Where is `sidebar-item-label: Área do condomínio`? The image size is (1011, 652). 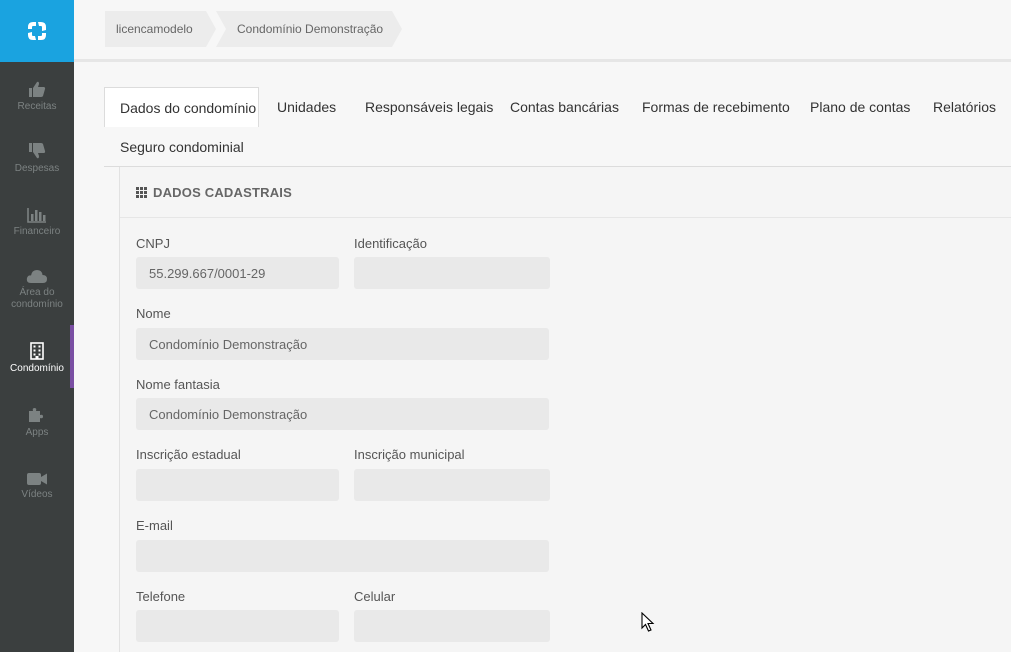 sidebar-item-label: Área do condomínio is located at coordinates (37, 298).